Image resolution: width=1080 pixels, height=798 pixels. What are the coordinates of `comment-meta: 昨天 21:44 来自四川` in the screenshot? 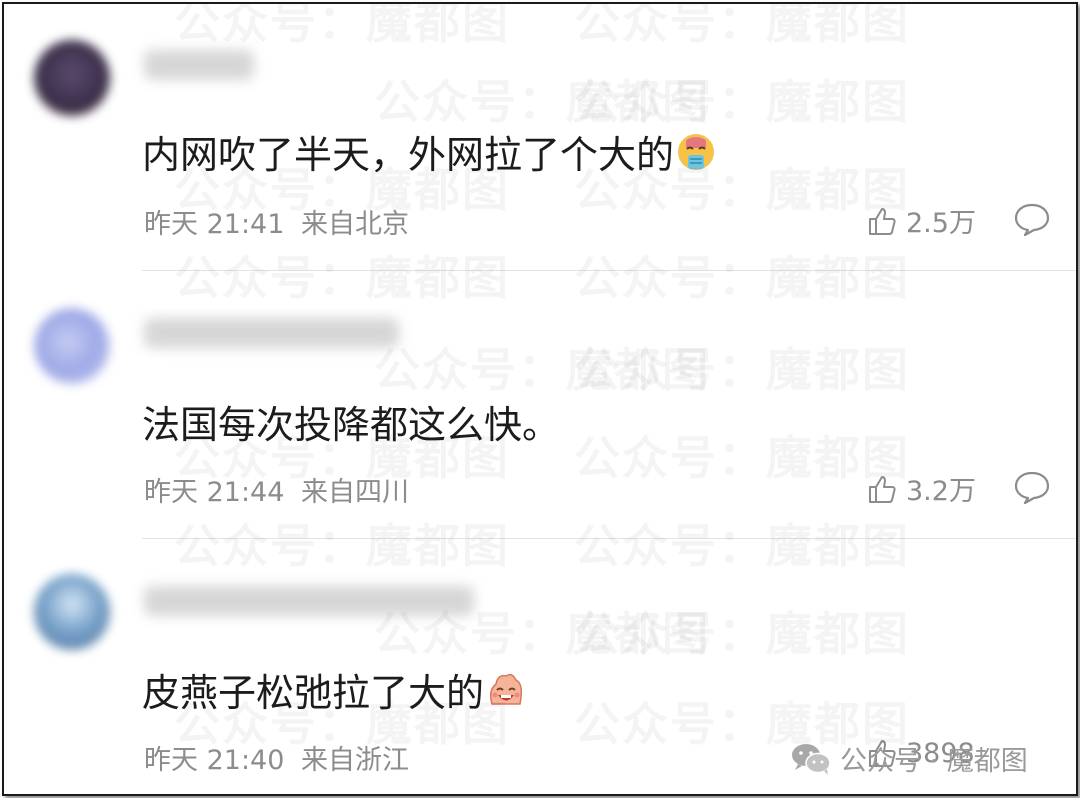 It's located at (276, 489).